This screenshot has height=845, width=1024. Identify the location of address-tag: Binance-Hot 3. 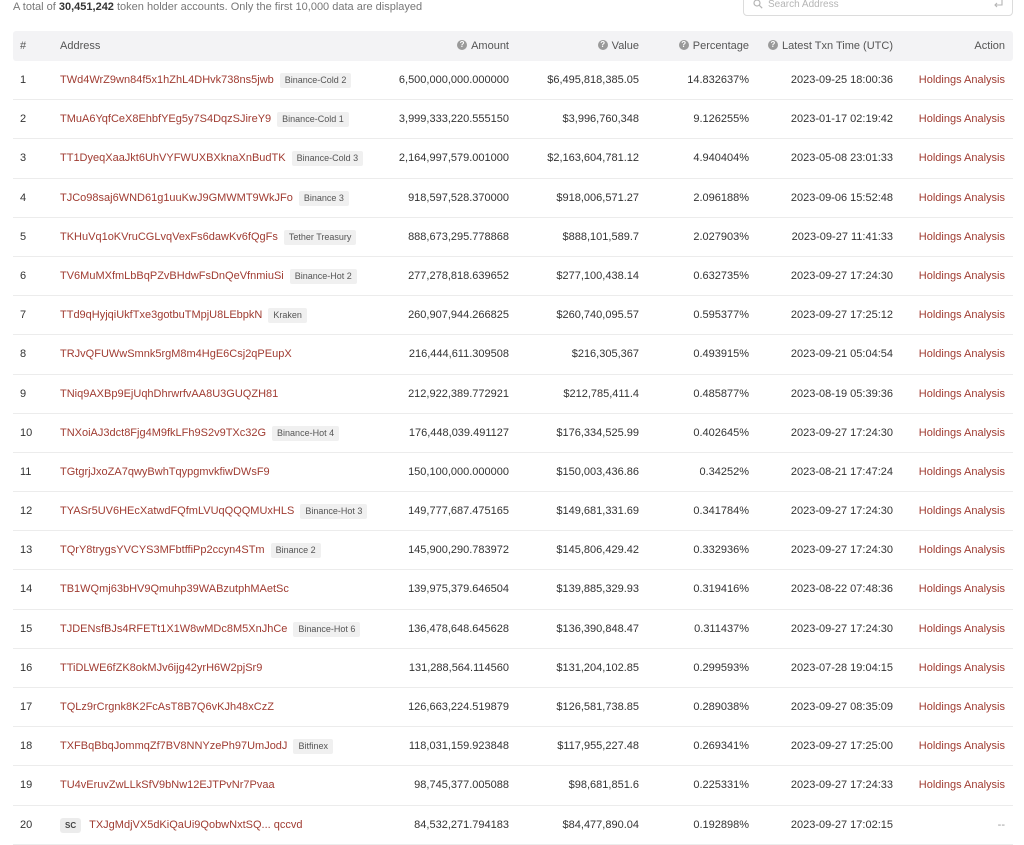
(334, 512).